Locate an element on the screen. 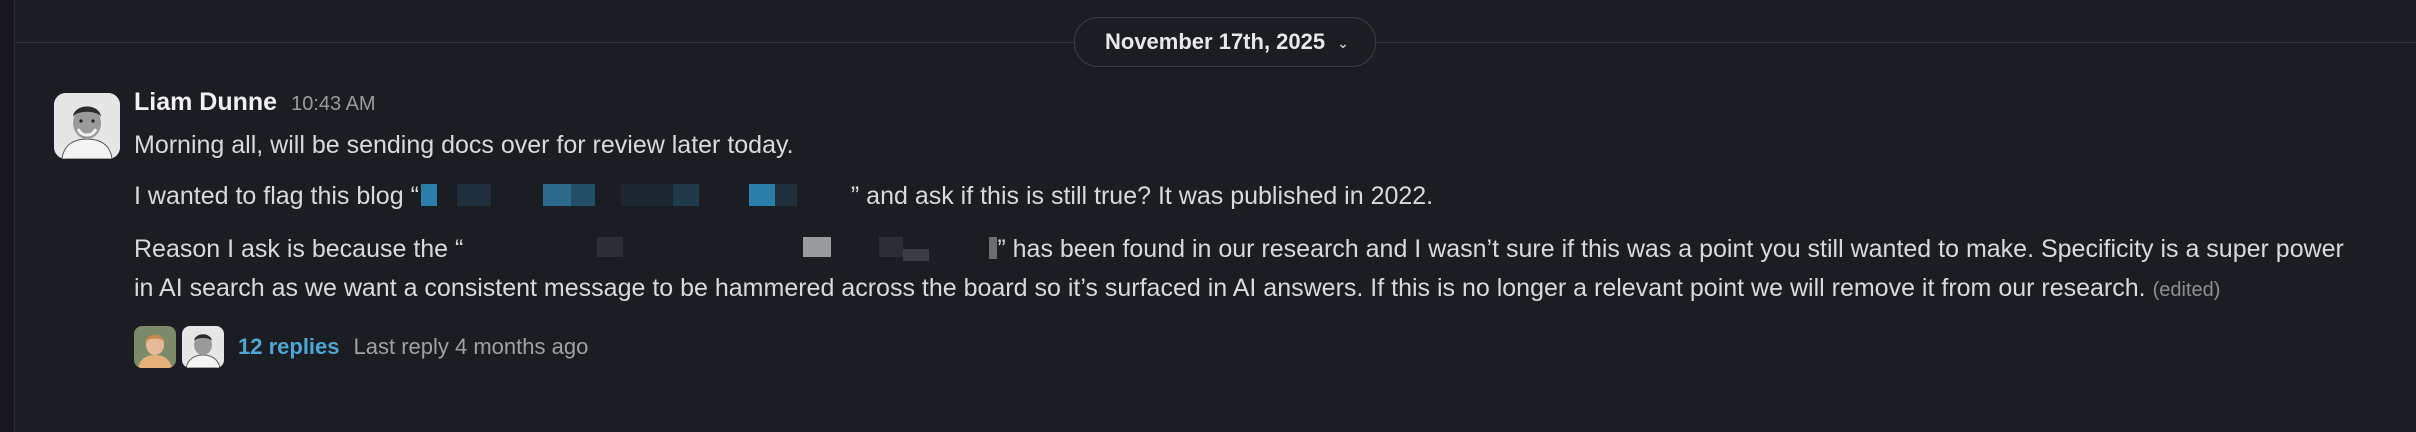 Image resolution: width=2416 pixels, height=432 pixels. date-divider-button: November 17th, 2025 ⌄ is located at coordinates (1225, 42).